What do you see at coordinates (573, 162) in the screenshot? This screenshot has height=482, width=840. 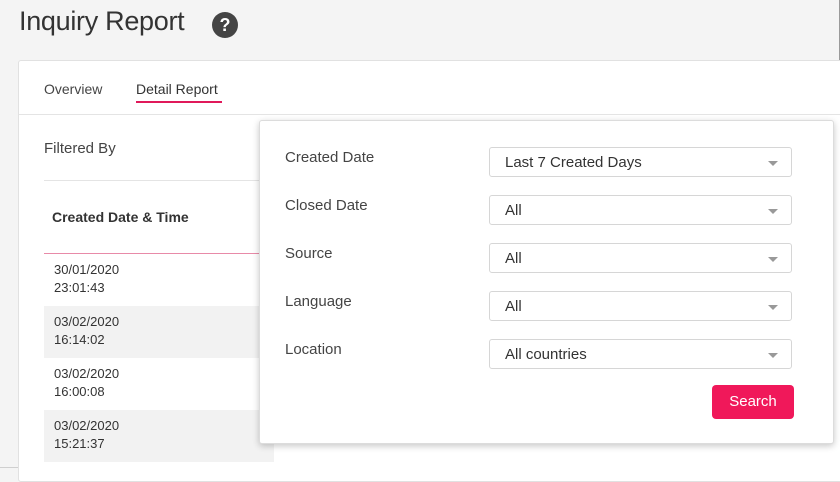 I see `created-date-value: Last 7 Created Days` at bounding box center [573, 162].